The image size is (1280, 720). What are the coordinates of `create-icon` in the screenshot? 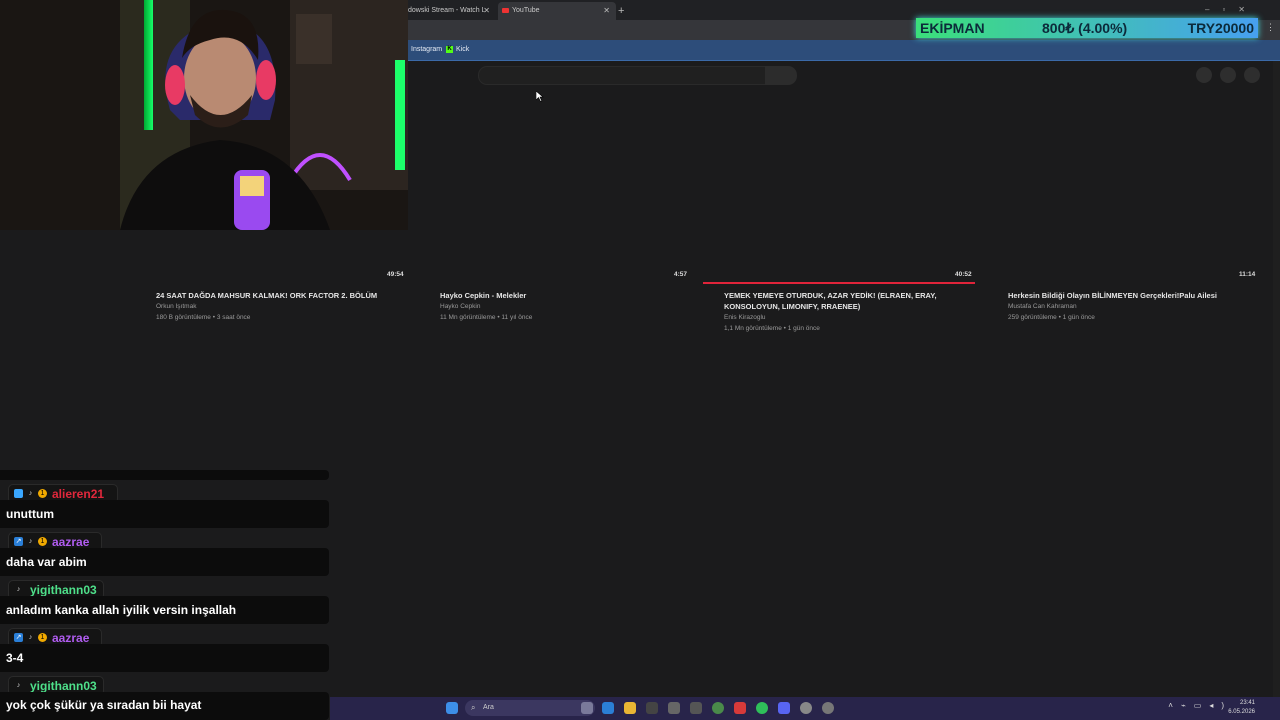 It's located at (1204, 75).